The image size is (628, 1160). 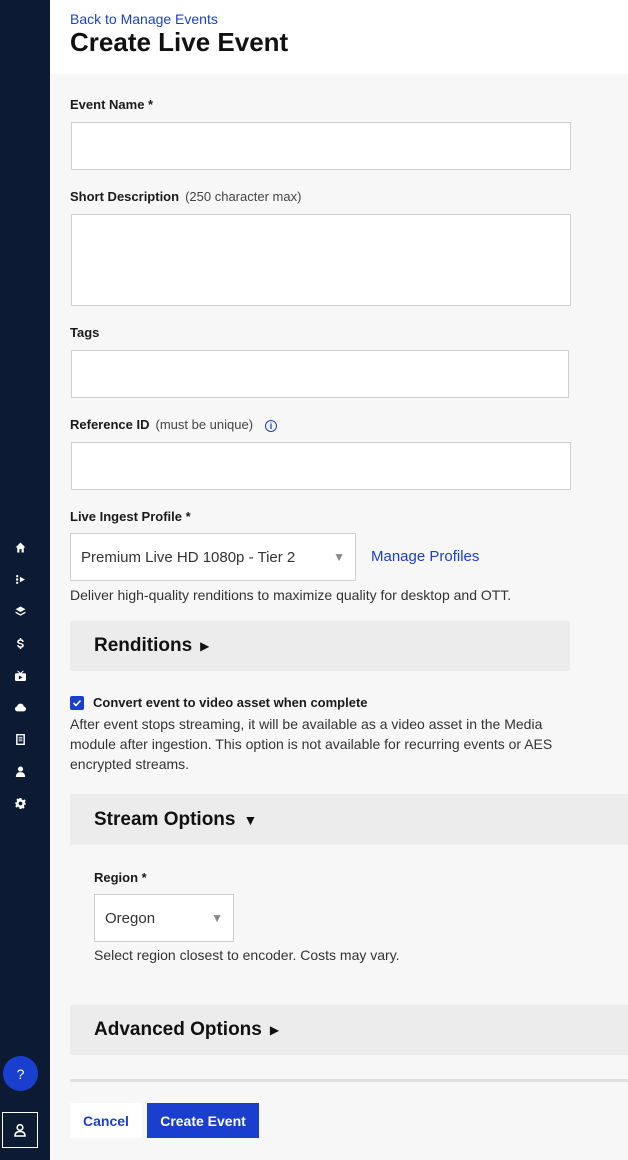 I want to click on dollar-icon, so click(x=20, y=643).